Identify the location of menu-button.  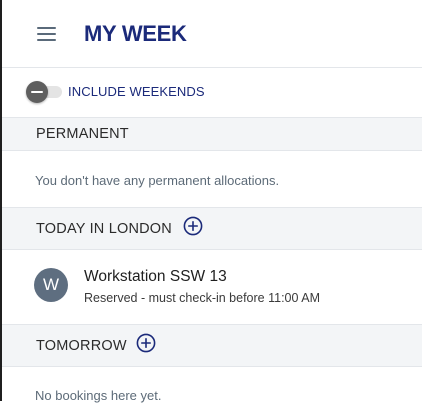
(47, 34).